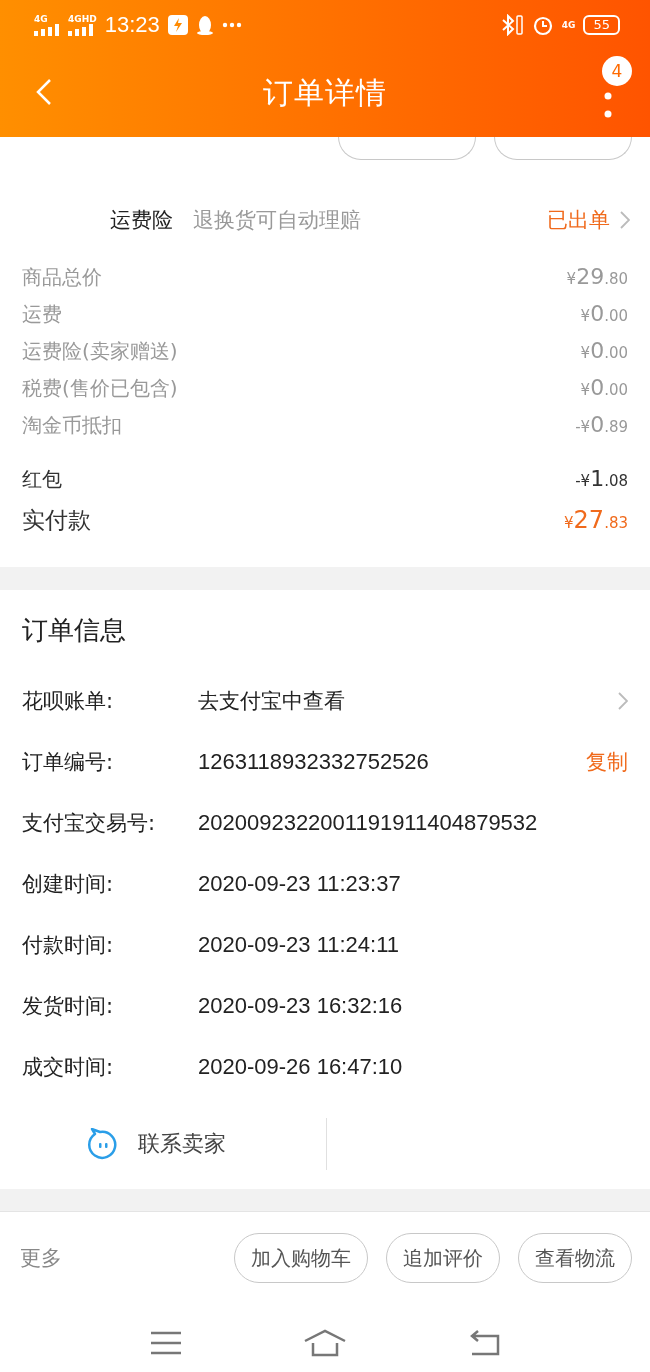 This screenshot has width=650, height=1372. What do you see at coordinates (82, 19) in the screenshot?
I see `signal-label: 4GHD` at bounding box center [82, 19].